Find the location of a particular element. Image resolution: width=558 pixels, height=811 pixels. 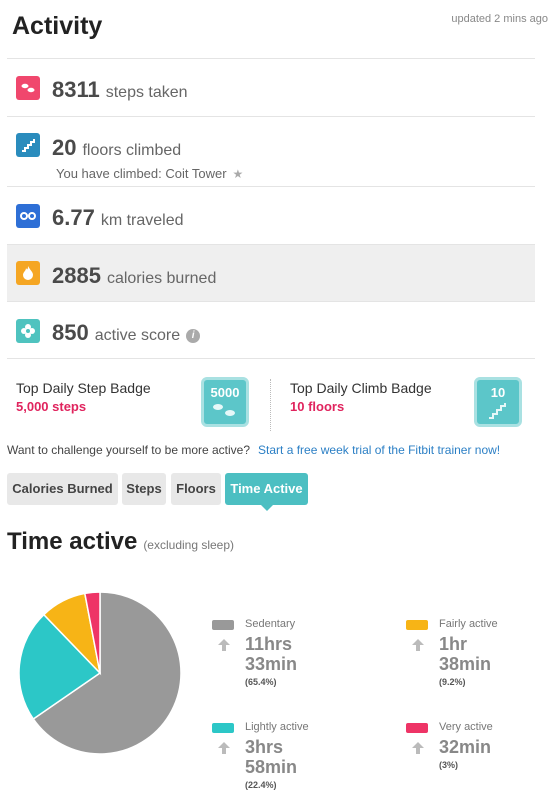

legend-swatch-sedentary is located at coordinates (223, 625).